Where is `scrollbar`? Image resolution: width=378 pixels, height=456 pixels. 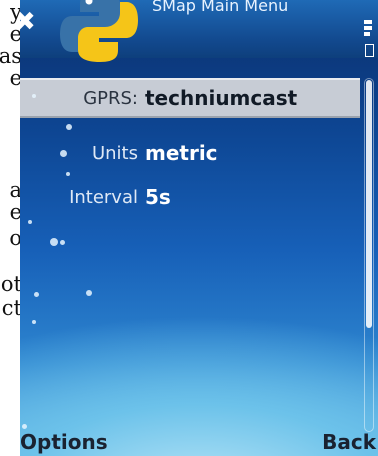
scrollbar is located at coordinates (369, 255).